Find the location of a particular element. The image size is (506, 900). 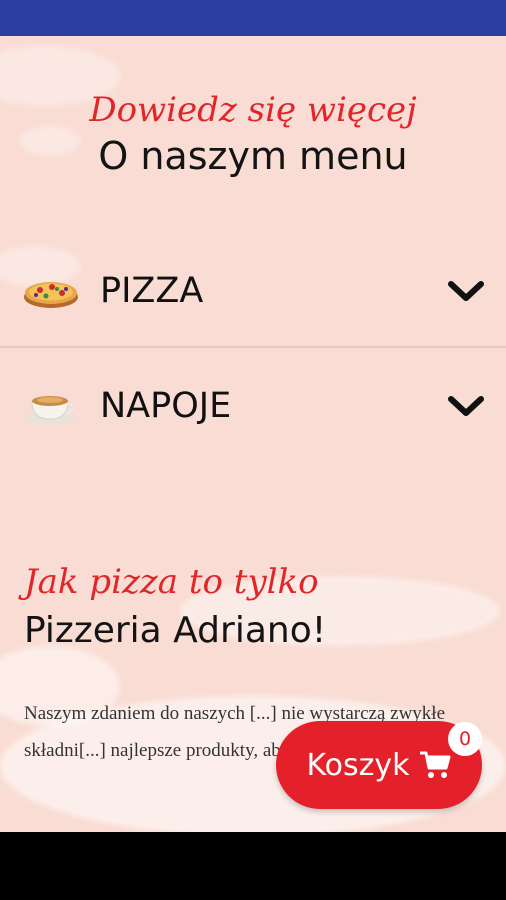

status-bar is located at coordinates (253, 18).